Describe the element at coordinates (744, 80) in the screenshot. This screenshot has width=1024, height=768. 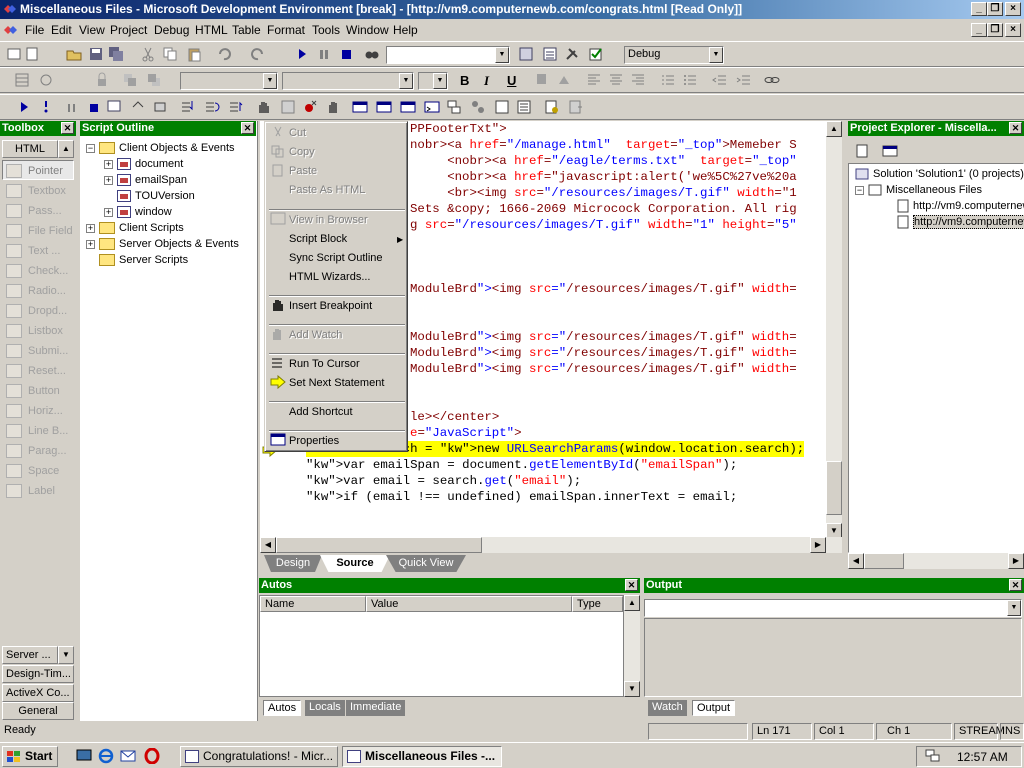
I see `indent-icon` at that location.